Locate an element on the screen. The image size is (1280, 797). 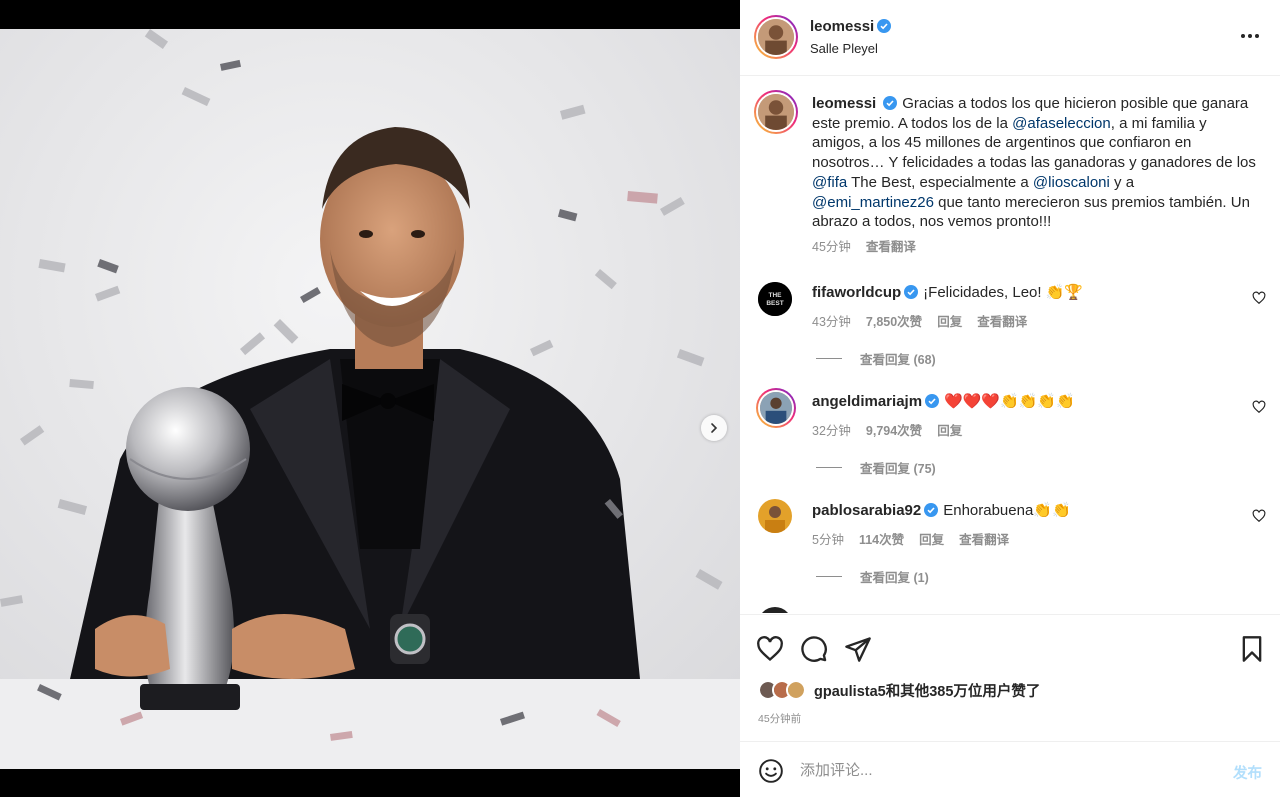
comment-body: ¡Felicidades, Leo! 👏🏆 is located at coordinates (1003, 292).